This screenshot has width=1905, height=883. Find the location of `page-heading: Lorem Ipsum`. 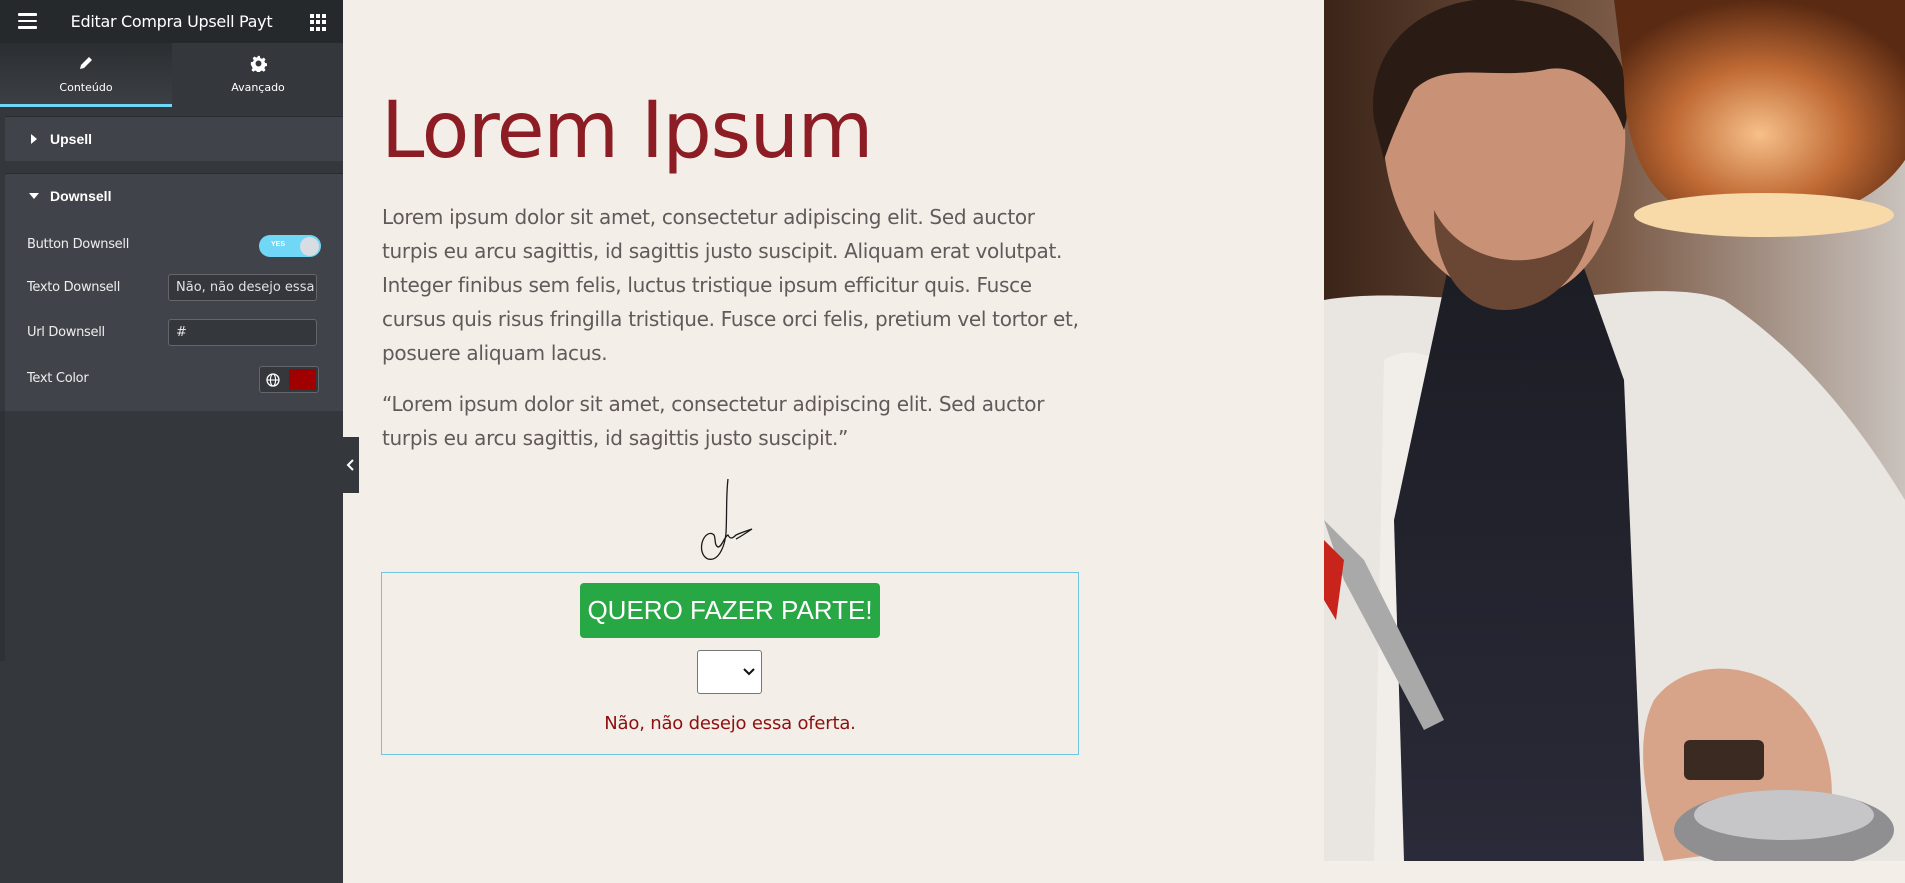

page-heading: Lorem Ipsum is located at coordinates (627, 131).